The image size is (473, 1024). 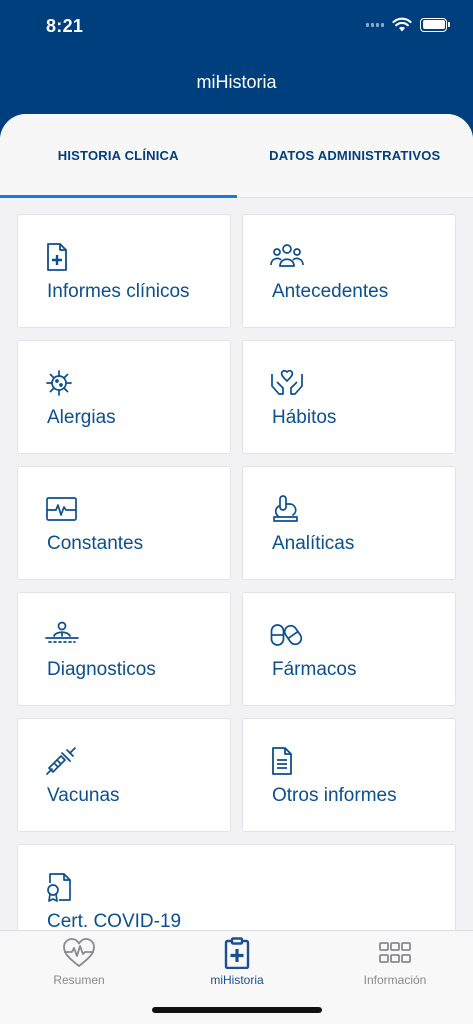 What do you see at coordinates (314, 669) in the screenshot?
I see `card-label: Fármacos` at bounding box center [314, 669].